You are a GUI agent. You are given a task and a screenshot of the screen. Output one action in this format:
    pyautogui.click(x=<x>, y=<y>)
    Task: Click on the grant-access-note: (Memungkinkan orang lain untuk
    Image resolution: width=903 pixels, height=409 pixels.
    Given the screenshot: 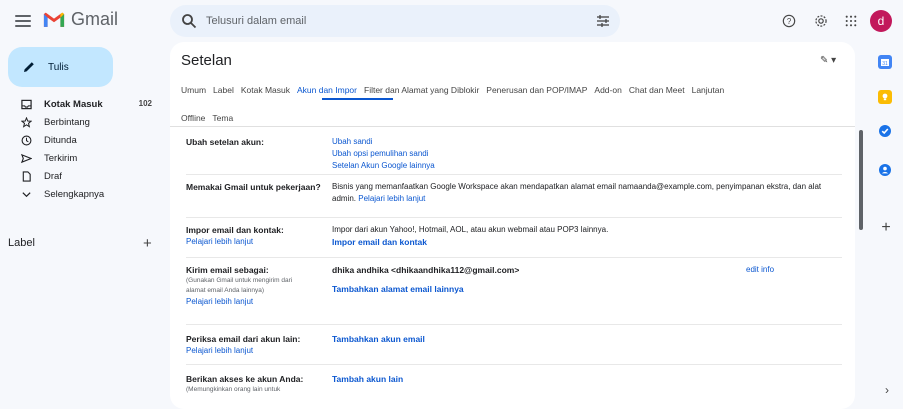 What is the action you would take?
    pyautogui.click(x=233, y=389)
    